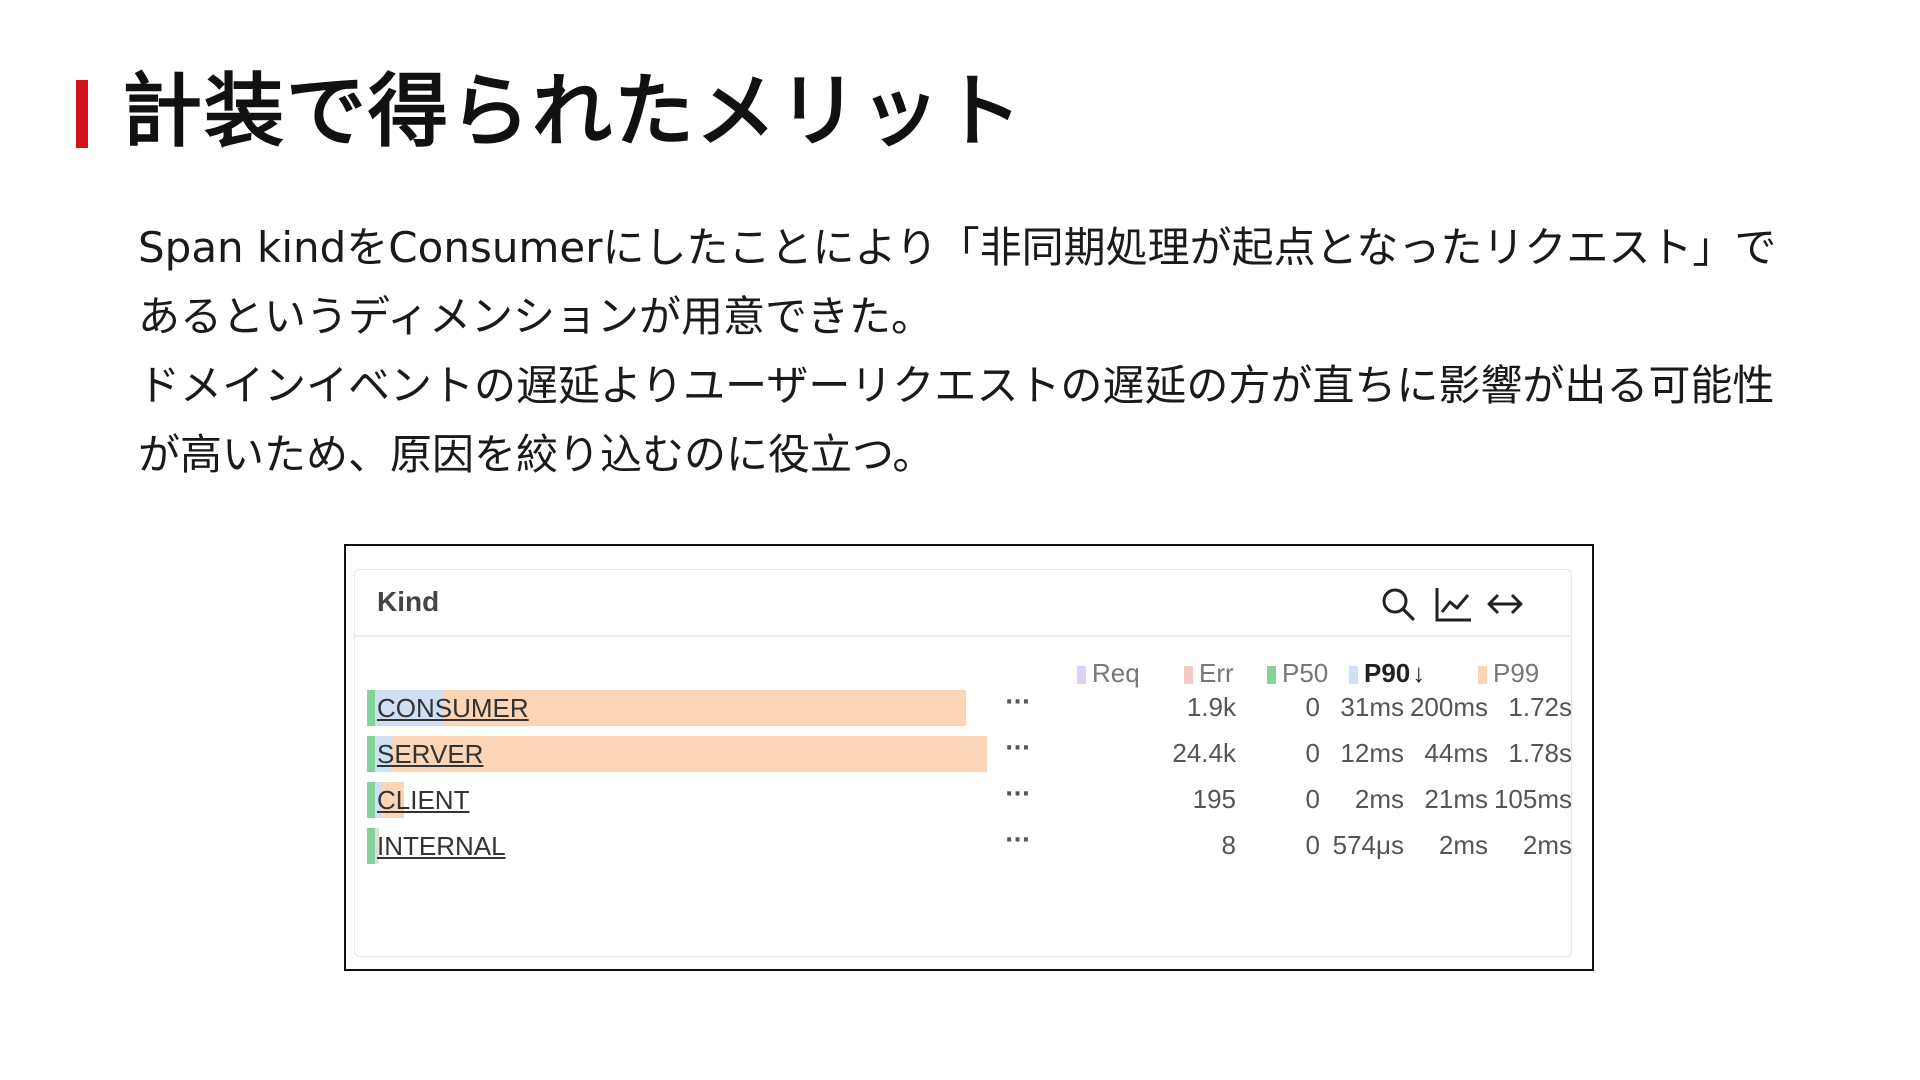  I want to click on panel-header: Kind, so click(963, 603).